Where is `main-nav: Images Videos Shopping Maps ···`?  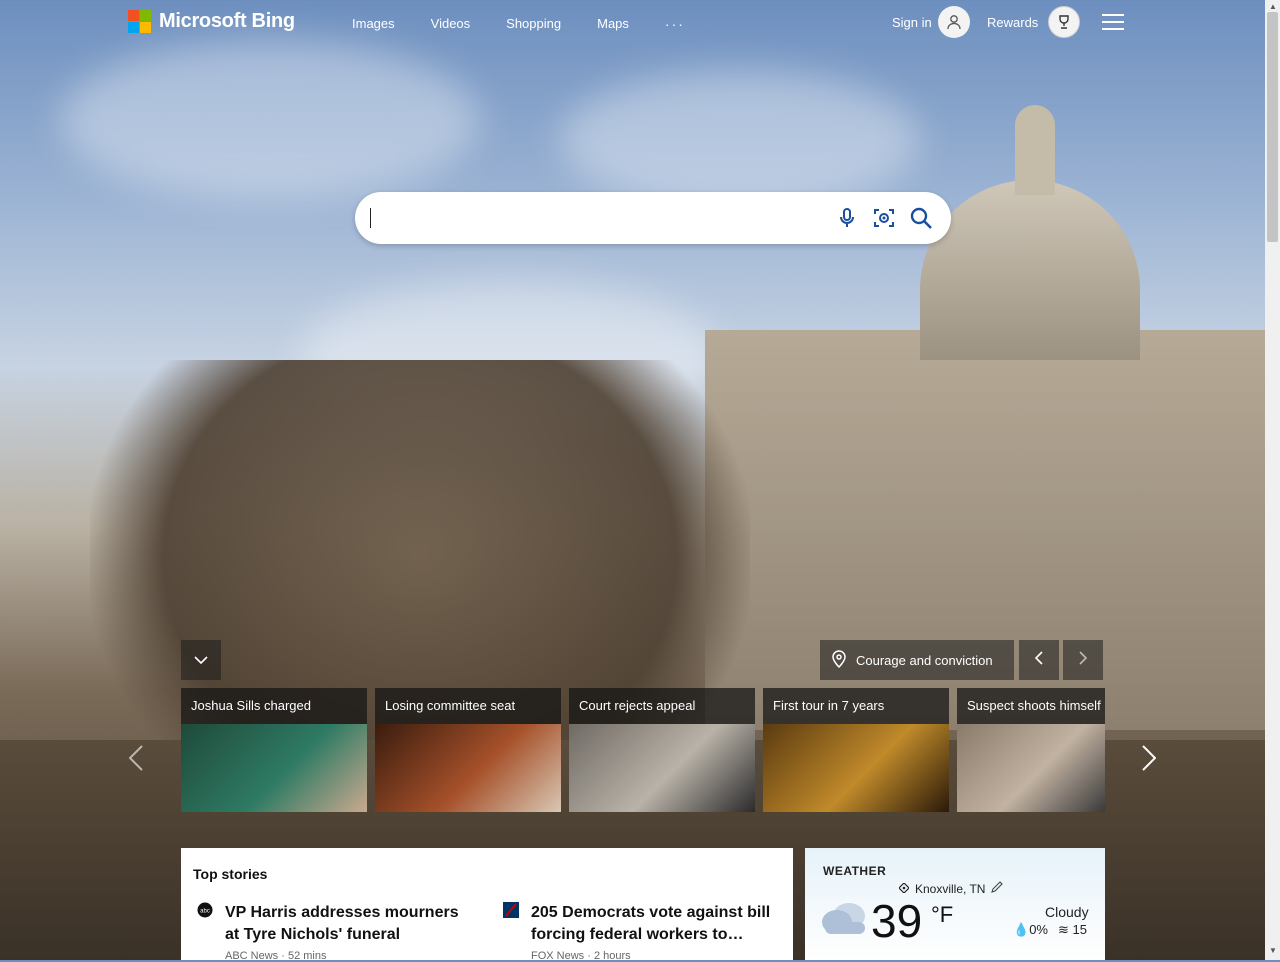
main-nav: Images Videos Shopping Maps ··· is located at coordinates (518, 24).